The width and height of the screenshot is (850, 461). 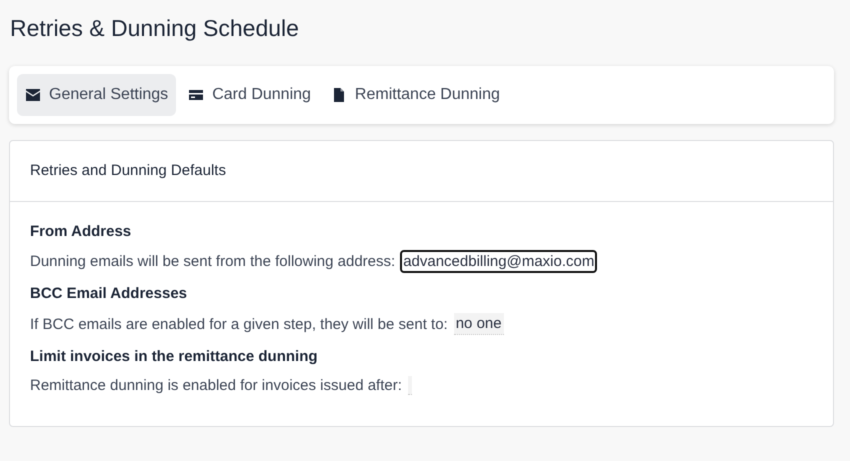 What do you see at coordinates (498, 261) in the screenshot?
I see `editable-field: advancedbilling@maxio.com` at bounding box center [498, 261].